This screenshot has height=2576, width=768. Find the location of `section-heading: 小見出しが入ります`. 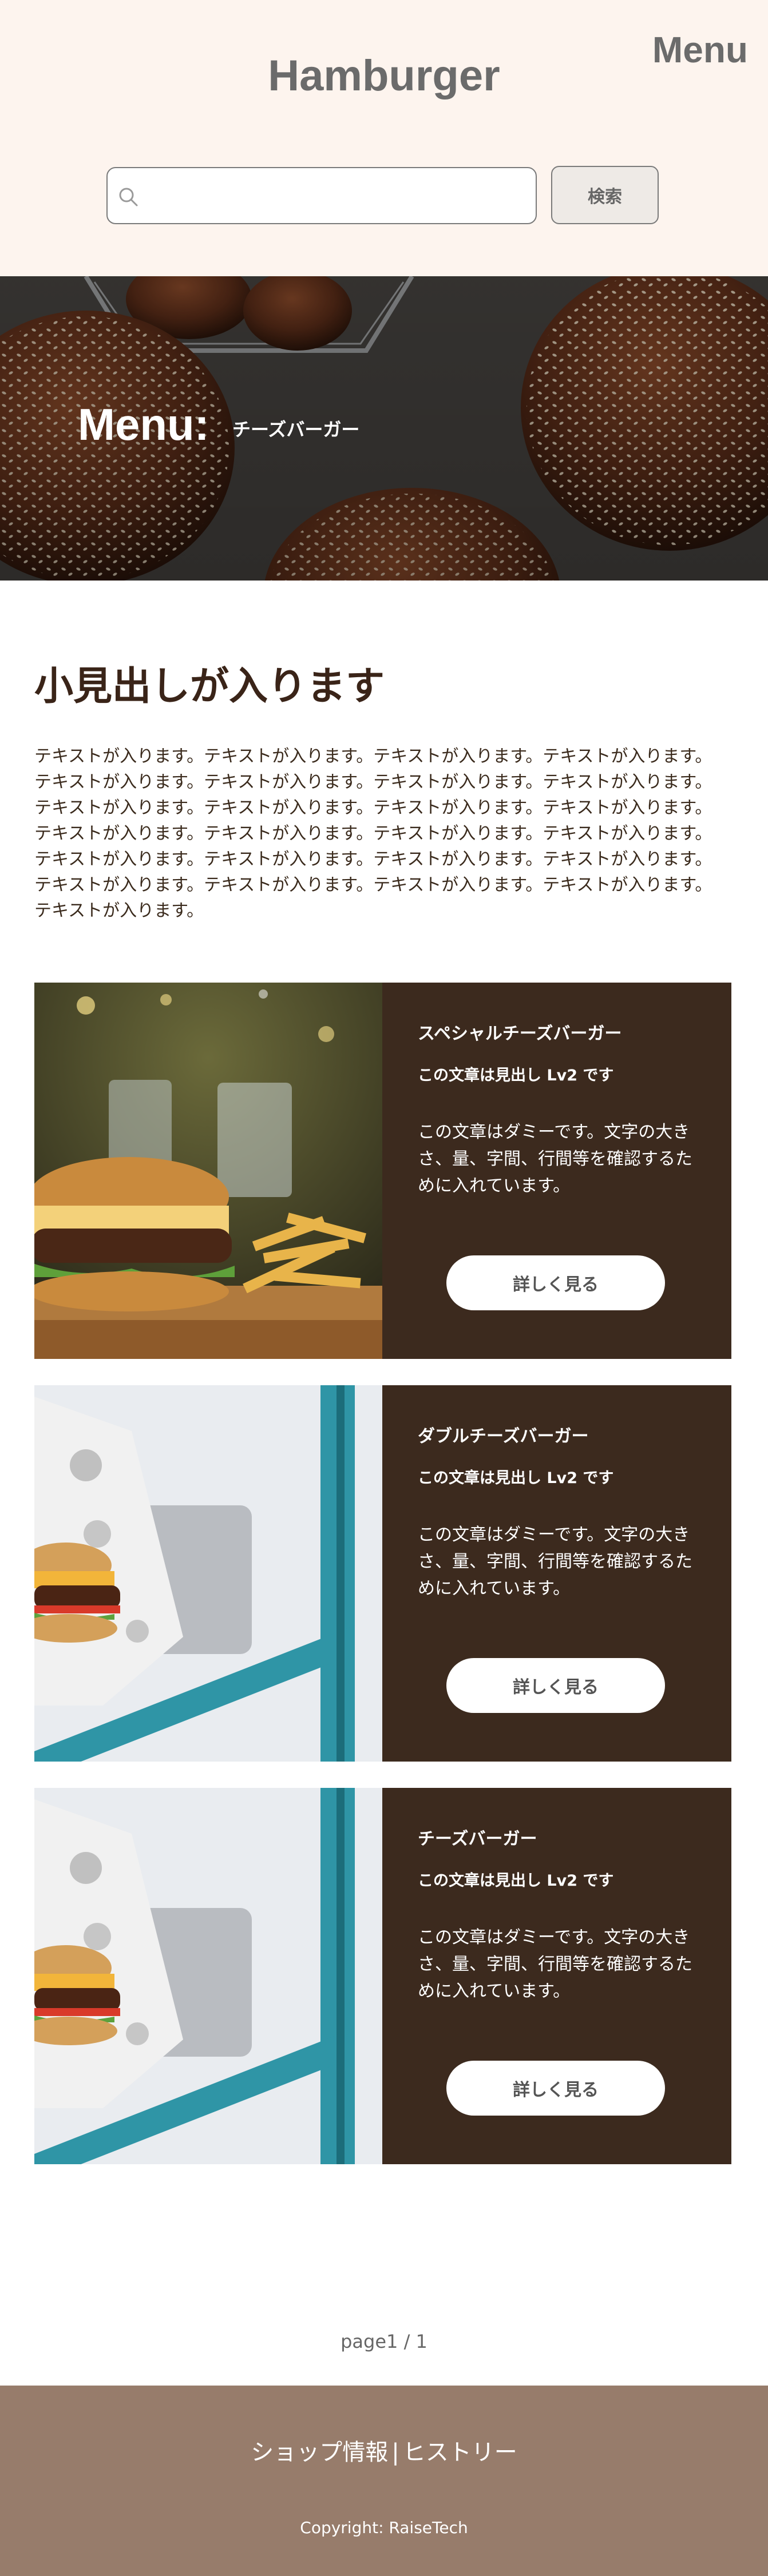

section-heading: 小見出しが入ります is located at coordinates (209, 686).